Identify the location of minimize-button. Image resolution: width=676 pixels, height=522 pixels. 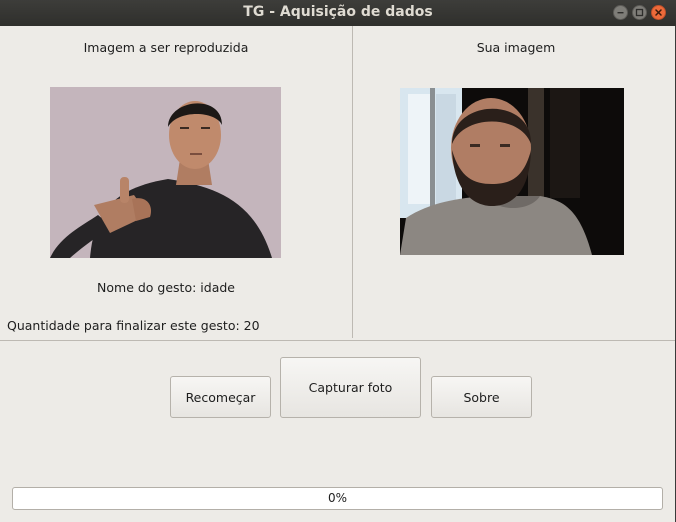
(620, 12).